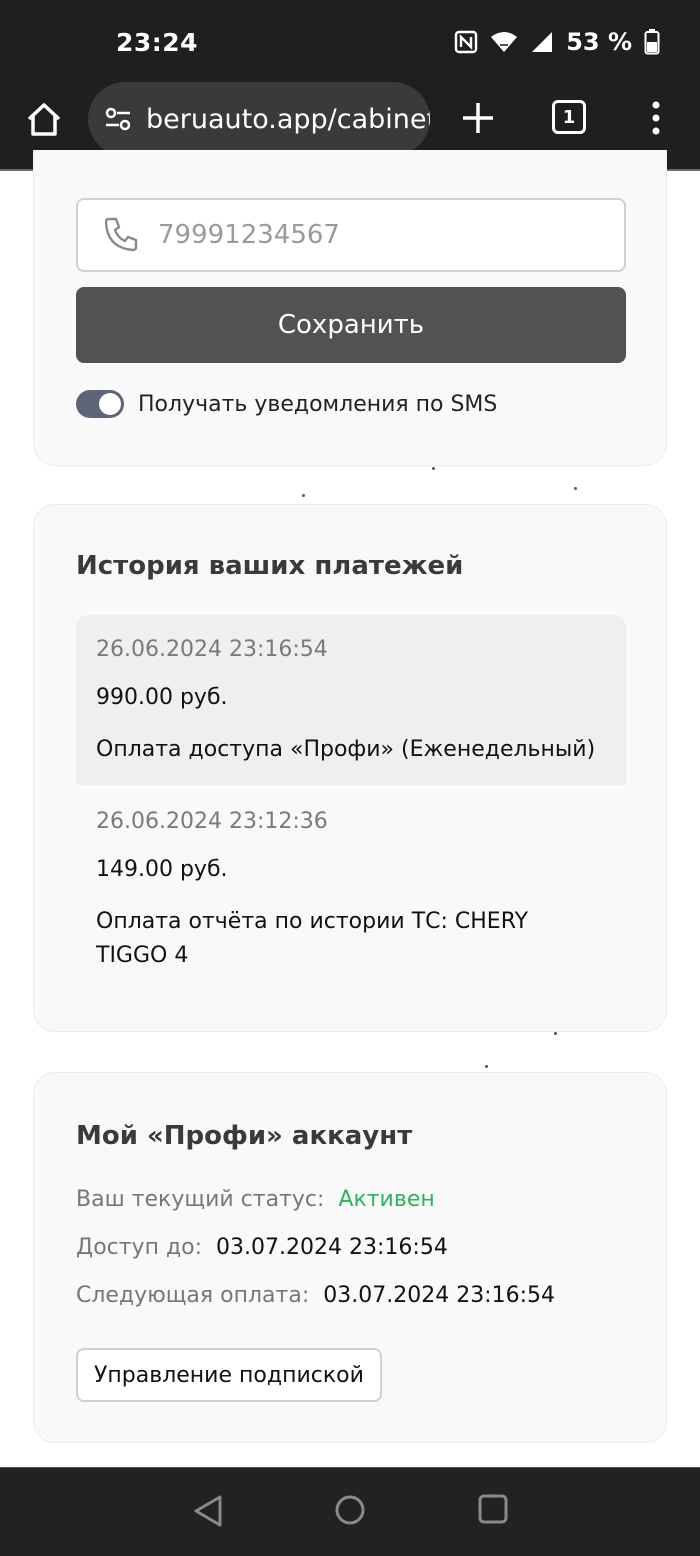 The height and width of the screenshot is (1556, 700). What do you see at coordinates (557, 42) in the screenshot?
I see `status-icons: 53 %` at bounding box center [557, 42].